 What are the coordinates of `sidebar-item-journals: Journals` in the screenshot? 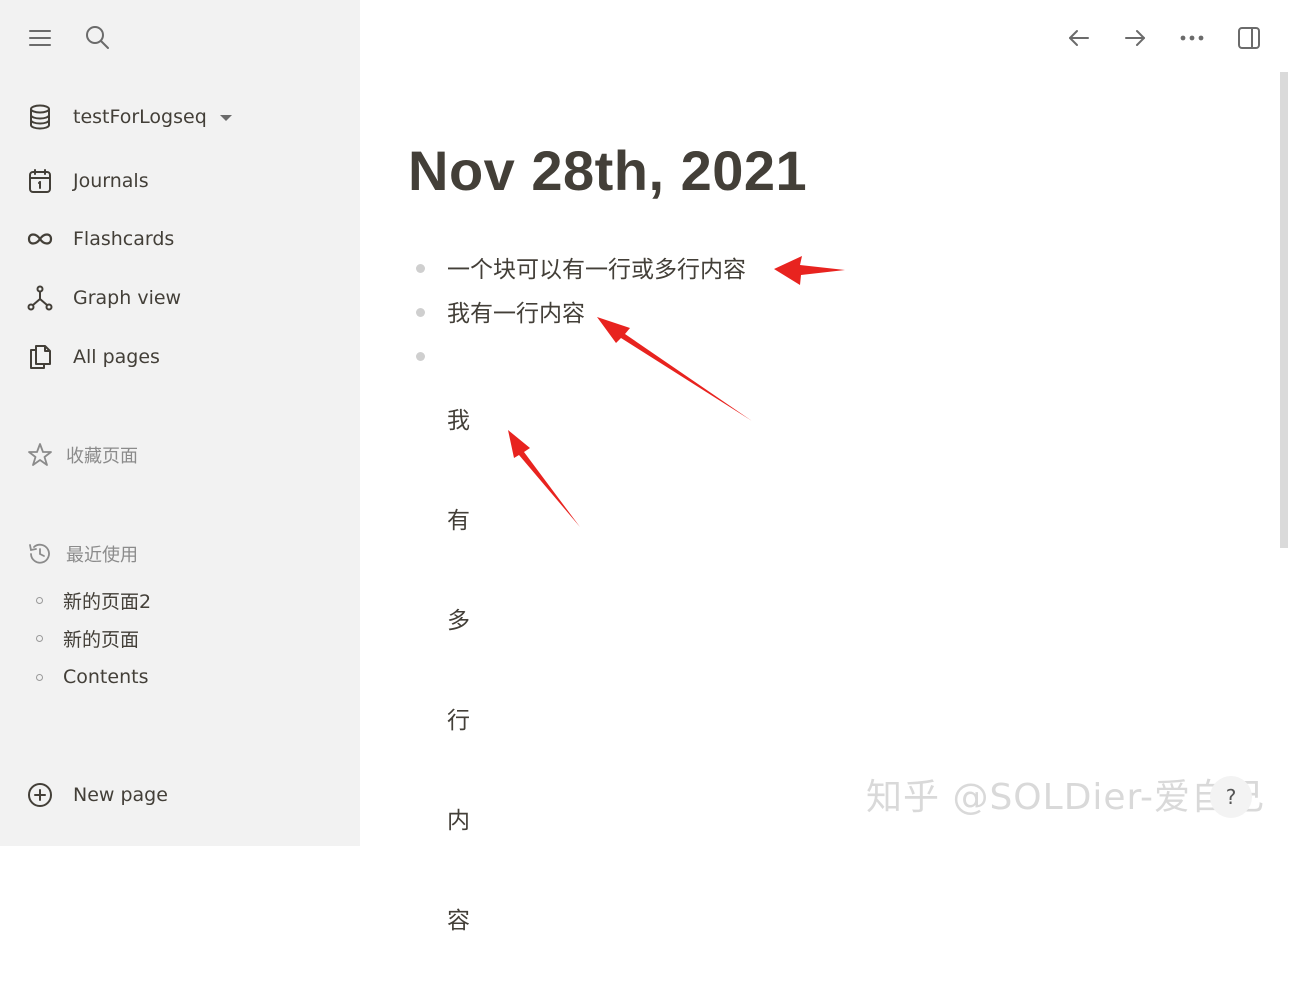 It's located at (87, 181).